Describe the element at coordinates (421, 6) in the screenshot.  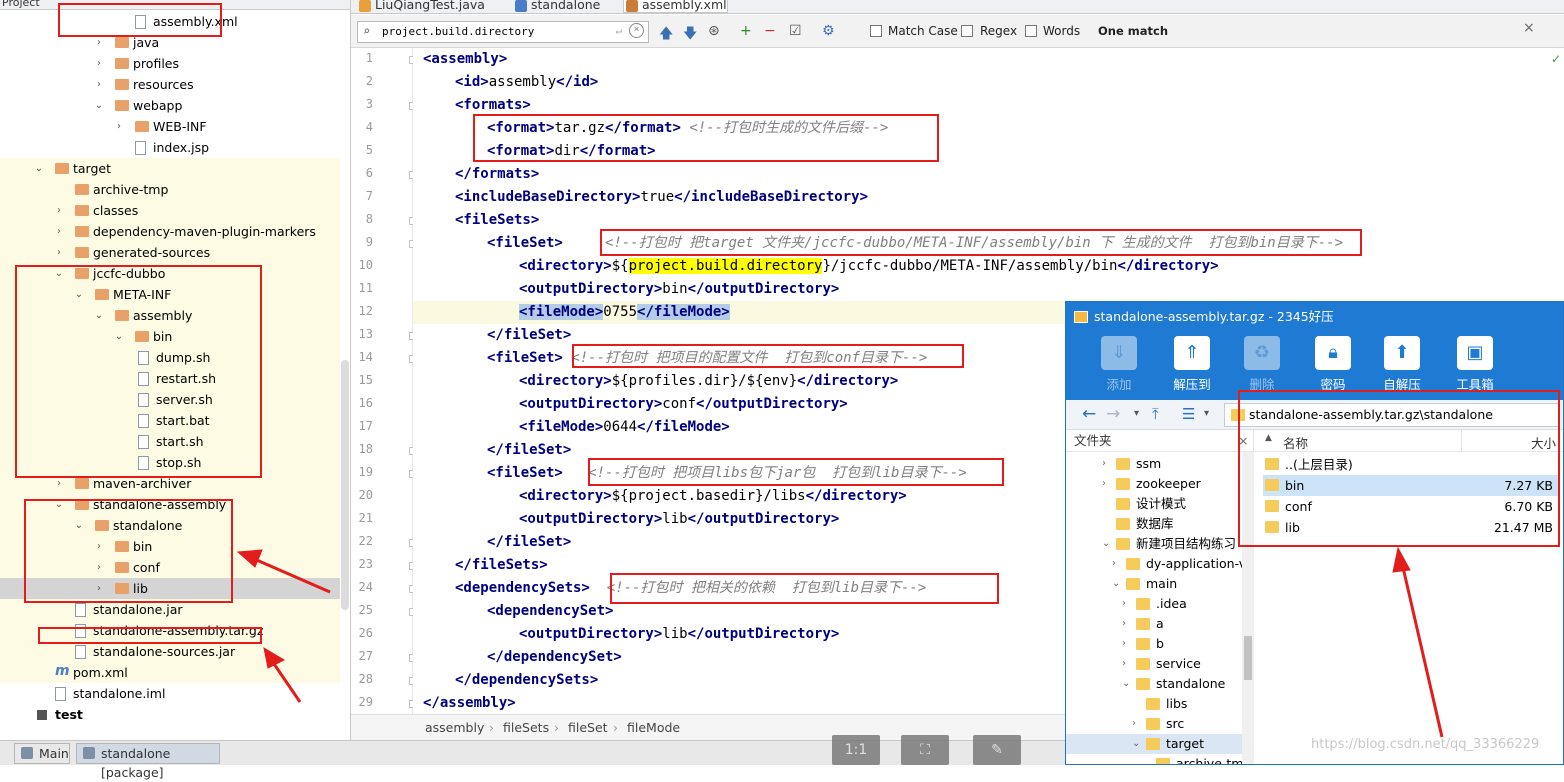
I see `tab-liuqiangtest: LiuQiangTest.java` at that location.